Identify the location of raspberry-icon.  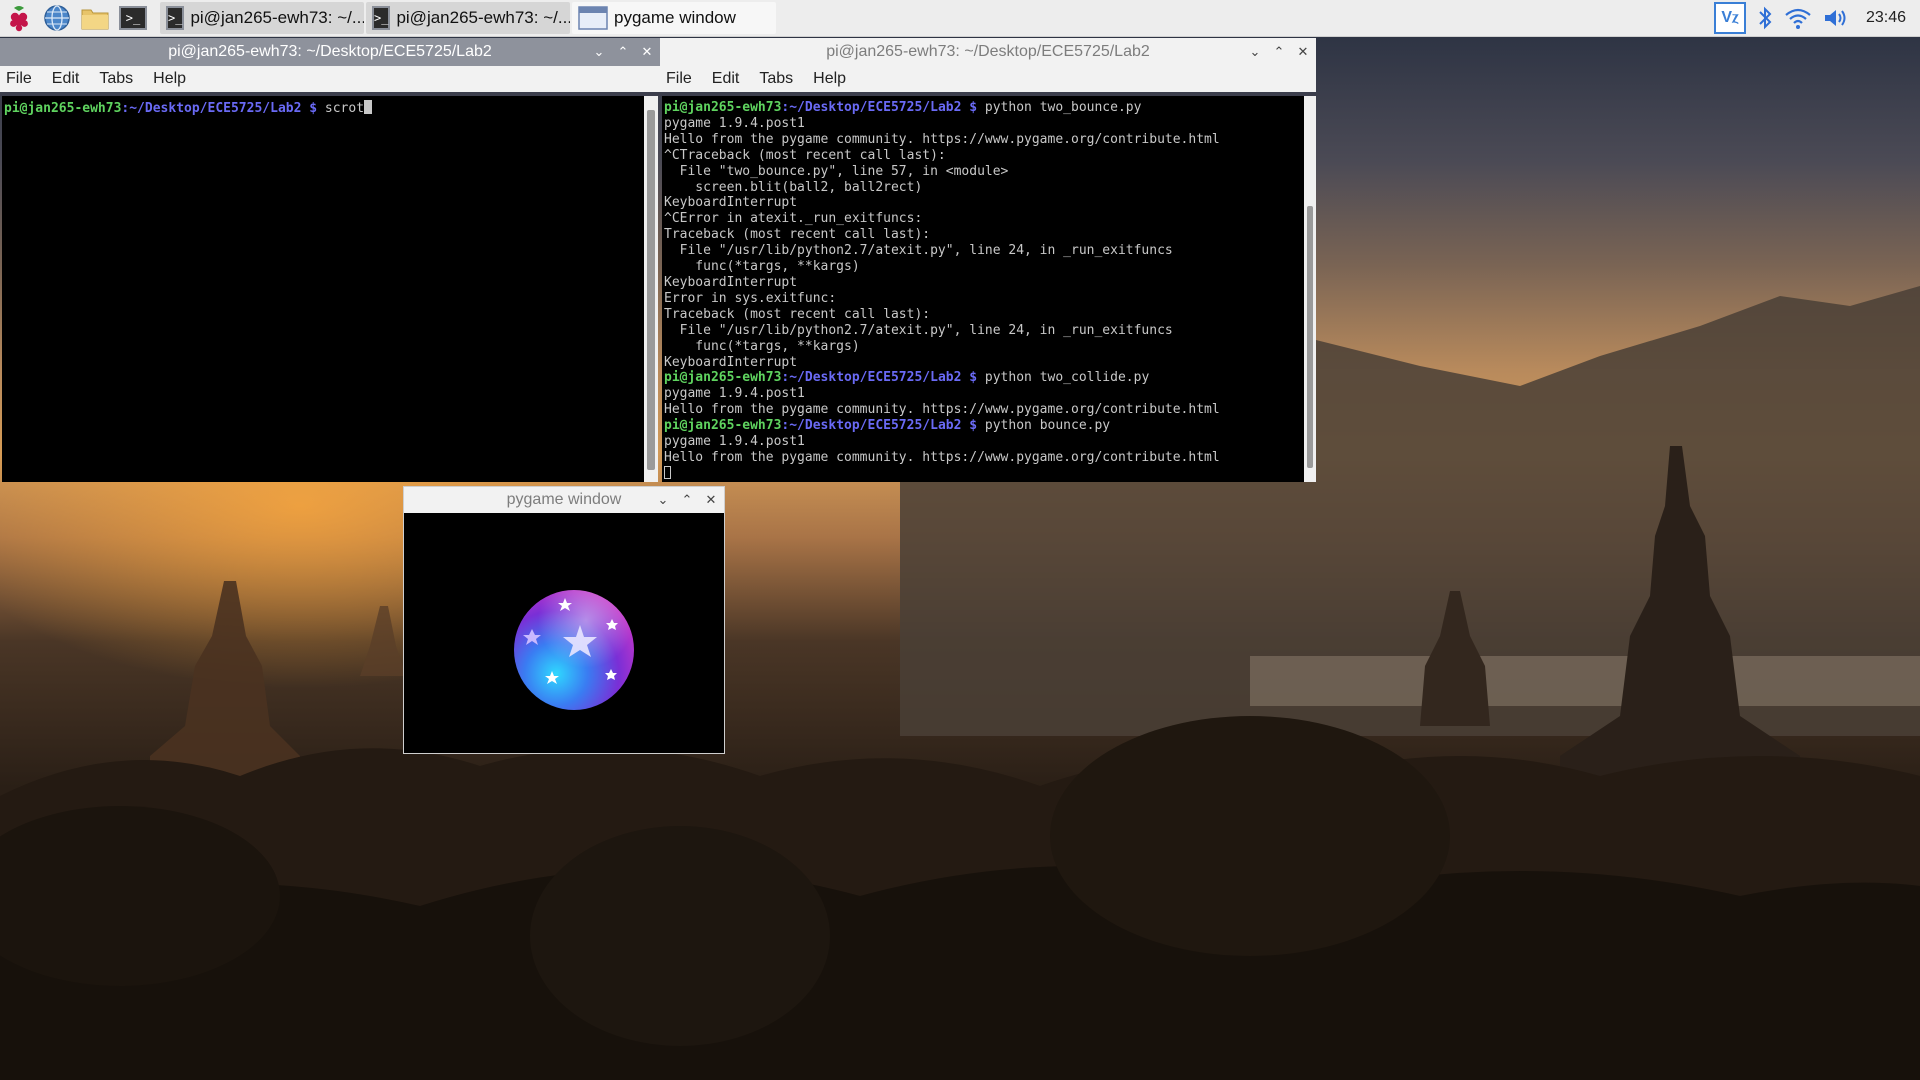
(19, 19).